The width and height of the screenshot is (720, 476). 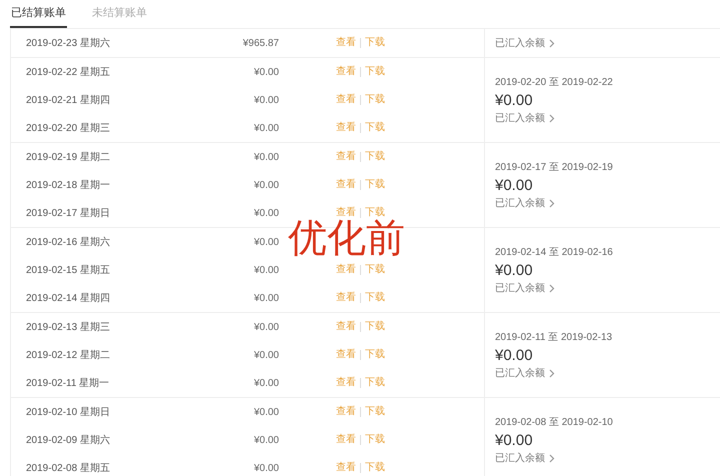 What do you see at coordinates (68, 355) in the screenshot?
I see `date-text: 2019-02-12 星期二` at bounding box center [68, 355].